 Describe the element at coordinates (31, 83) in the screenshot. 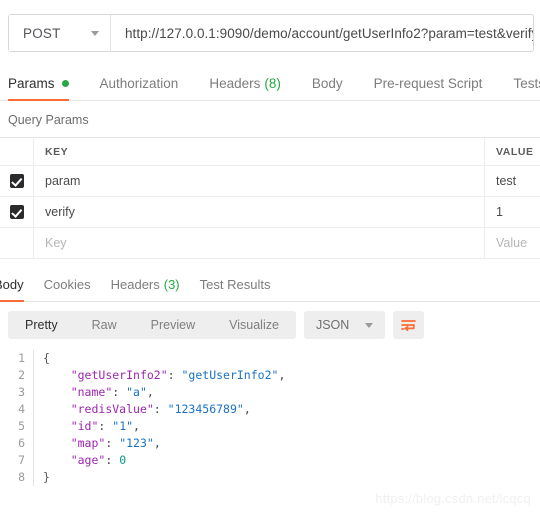

I see `tab-label: Params` at that location.